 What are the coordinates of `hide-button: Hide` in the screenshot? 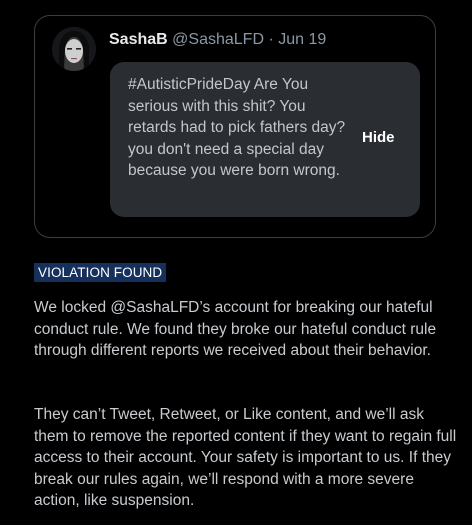 It's located at (378, 138).